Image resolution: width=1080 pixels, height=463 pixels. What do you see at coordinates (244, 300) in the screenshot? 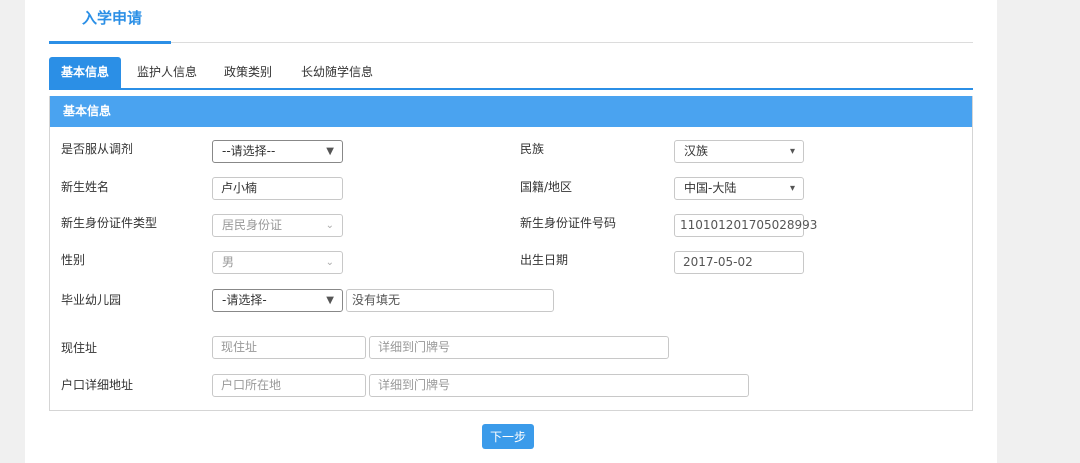
I see `kindergarten-value: -请选择-` at bounding box center [244, 300].